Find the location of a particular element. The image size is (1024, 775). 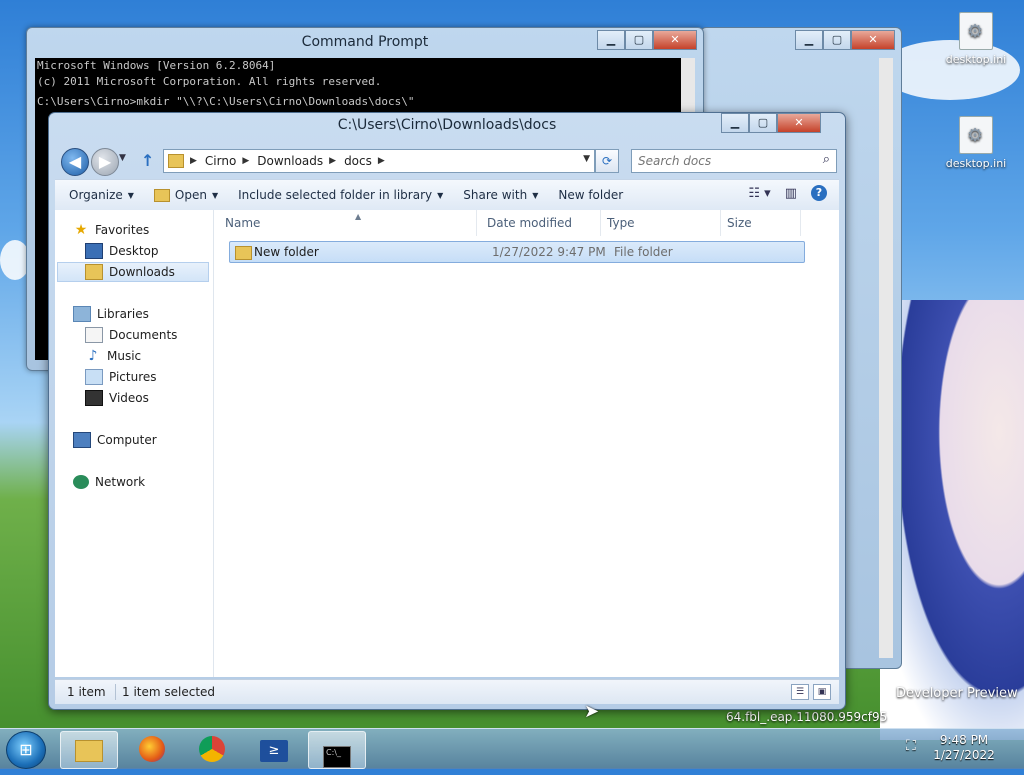

folder-icon is located at coordinates (176, 161).